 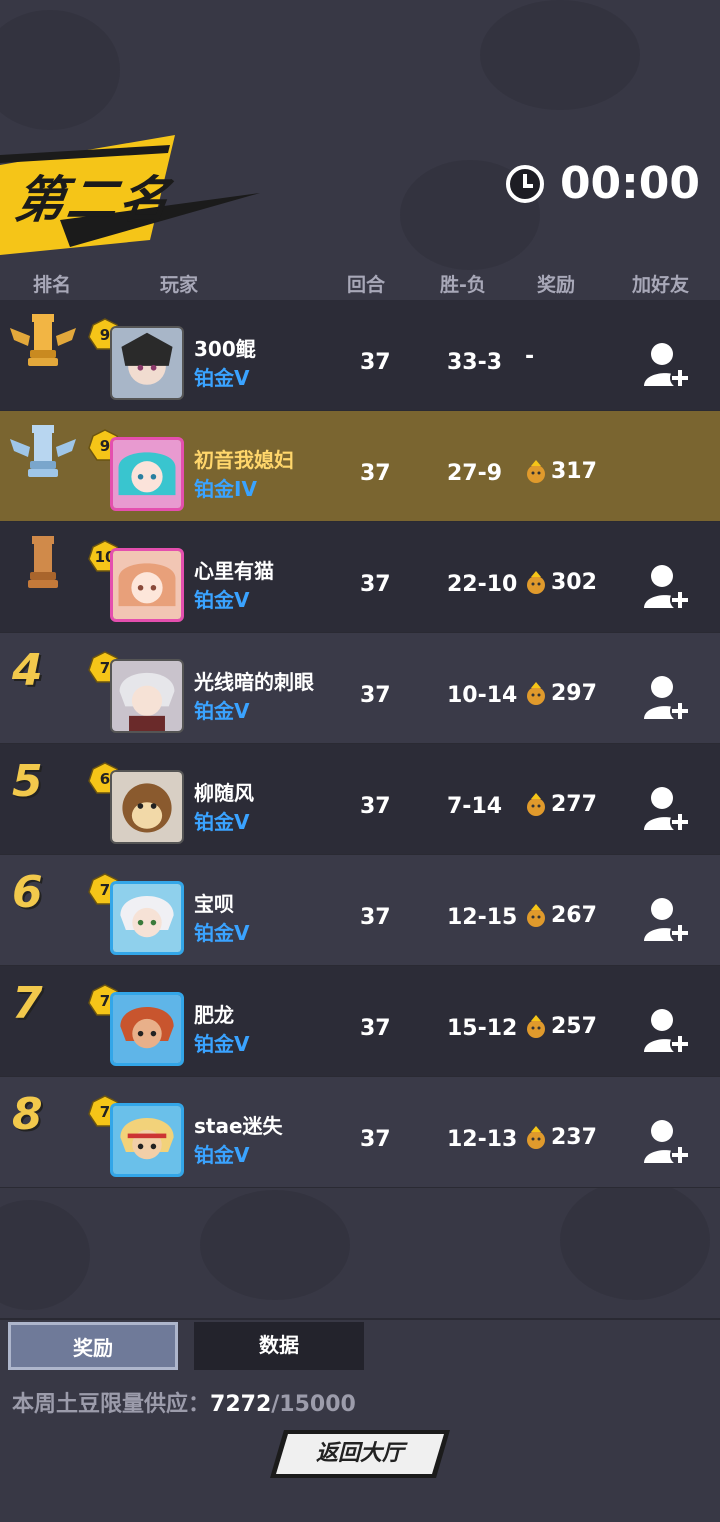 I want to click on table-row: 4 7 光线暗的刺眼 铂金V 37 10-14 297, so click(x=360, y=688).